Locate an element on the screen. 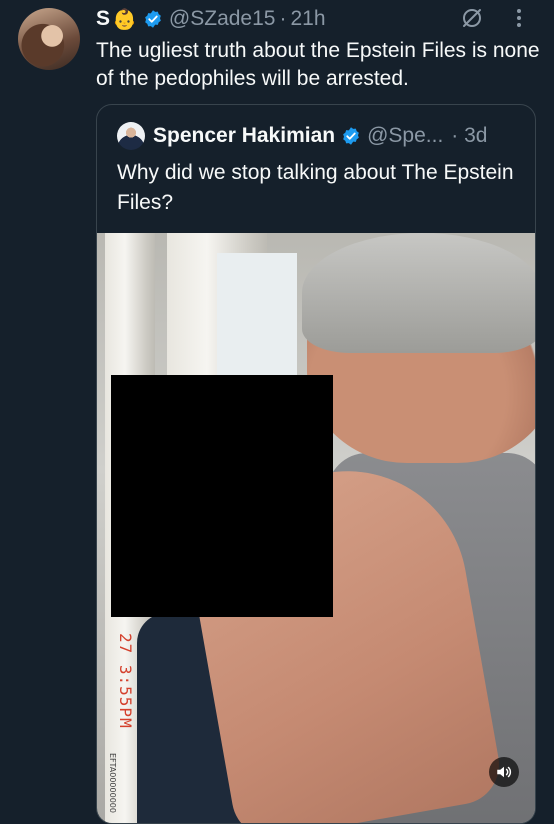 The image size is (554, 824). more-options-icon is located at coordinates (519, 18).